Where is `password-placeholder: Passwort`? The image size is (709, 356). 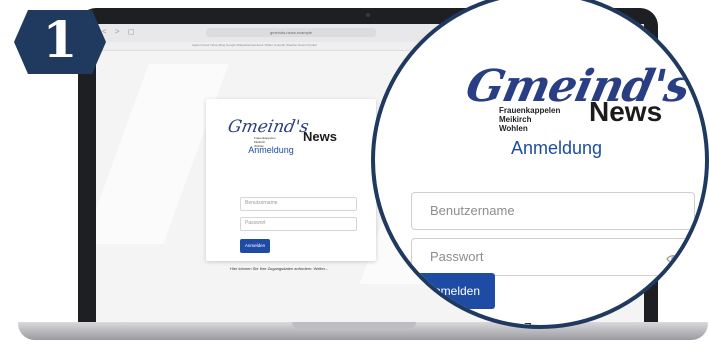
password-placeholder: Passwort is located at coordinates (457, 256).